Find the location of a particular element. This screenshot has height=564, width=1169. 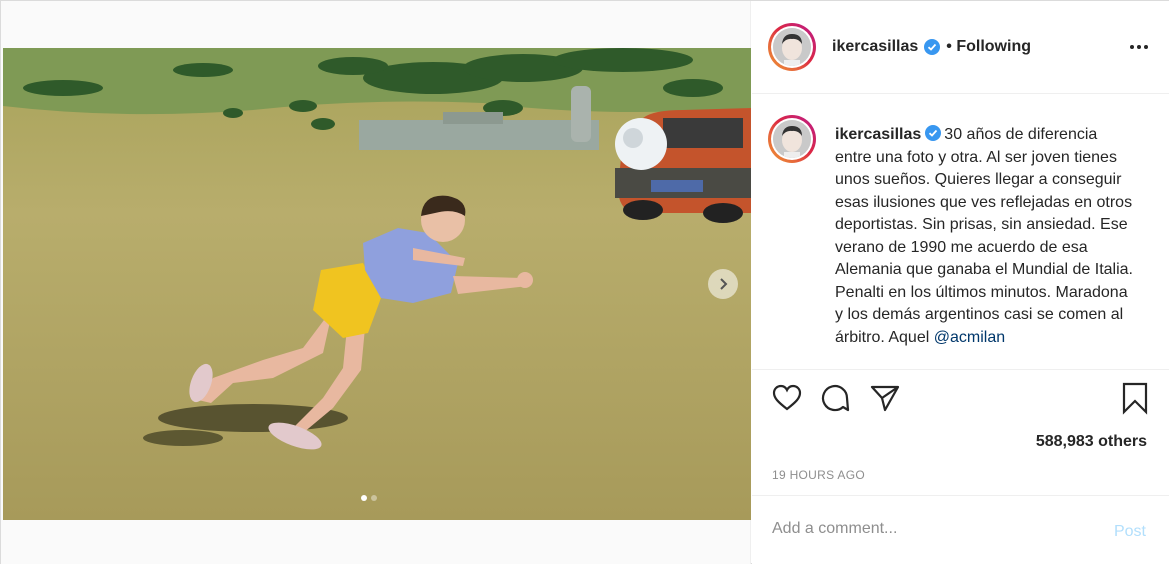

caption-username: ikercasillas is located at coordinates (878, 134).